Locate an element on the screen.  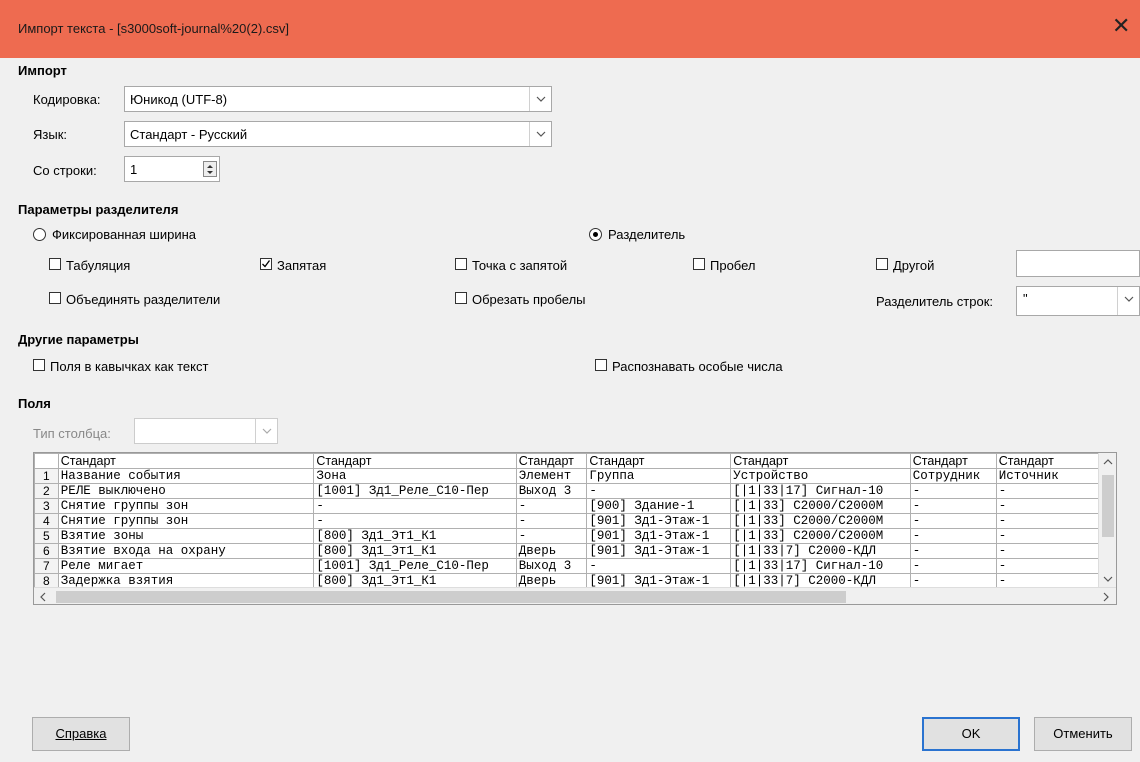
comma-label: Запятая is located at coordinates (302, 265).